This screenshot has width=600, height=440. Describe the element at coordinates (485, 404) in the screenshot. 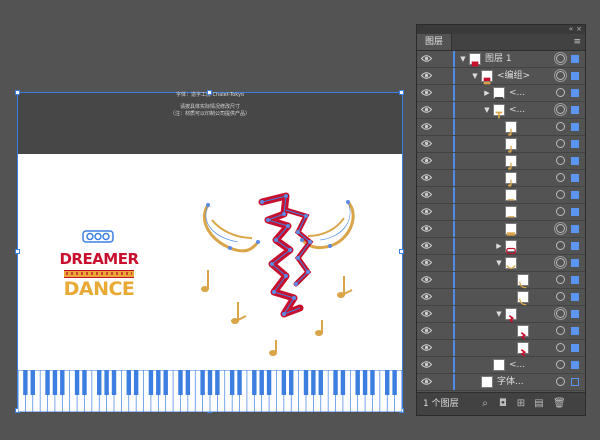

I see `search-icon: ⌕` at that location.